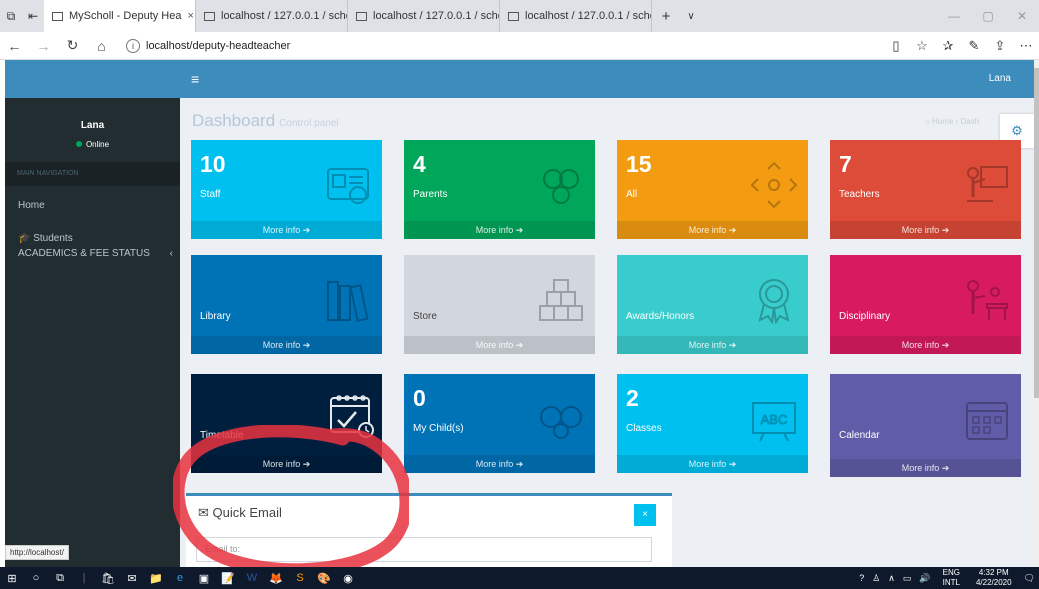 The image size is (1039, 589). Describe the element at coordinates (120, 16) in the screenshot. I see `tab-myschool: MyScholl - Deputy Hea ×` at that location.